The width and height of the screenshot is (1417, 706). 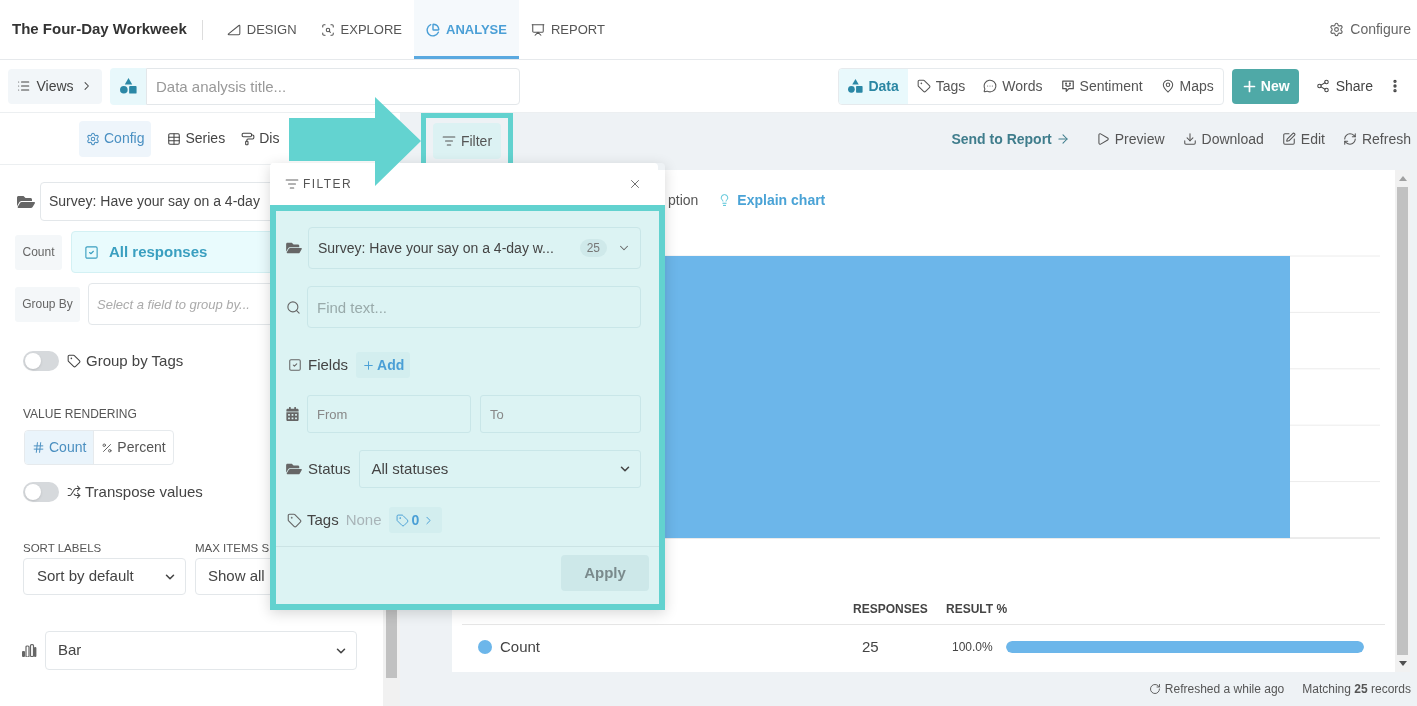 I want to click on group-by-label: Group By, so click(x=47, y=304).